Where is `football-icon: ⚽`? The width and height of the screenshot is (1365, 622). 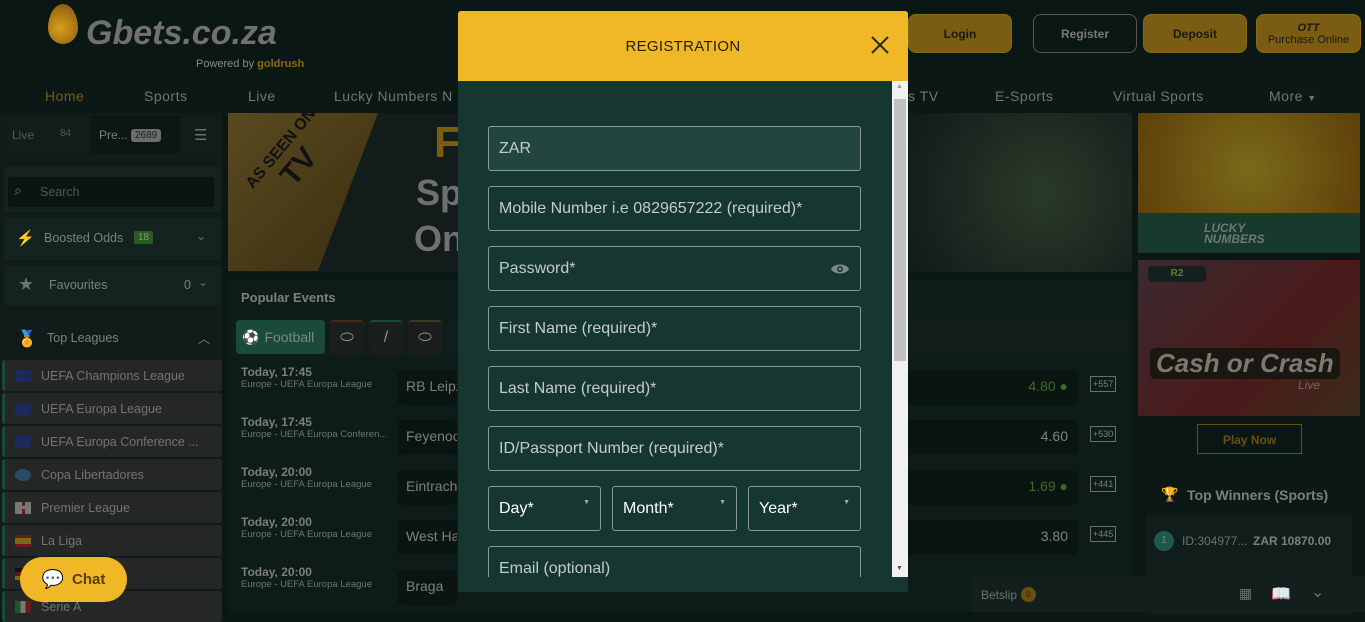
football-icon: ⚽ is located at coordinates (251, 336).